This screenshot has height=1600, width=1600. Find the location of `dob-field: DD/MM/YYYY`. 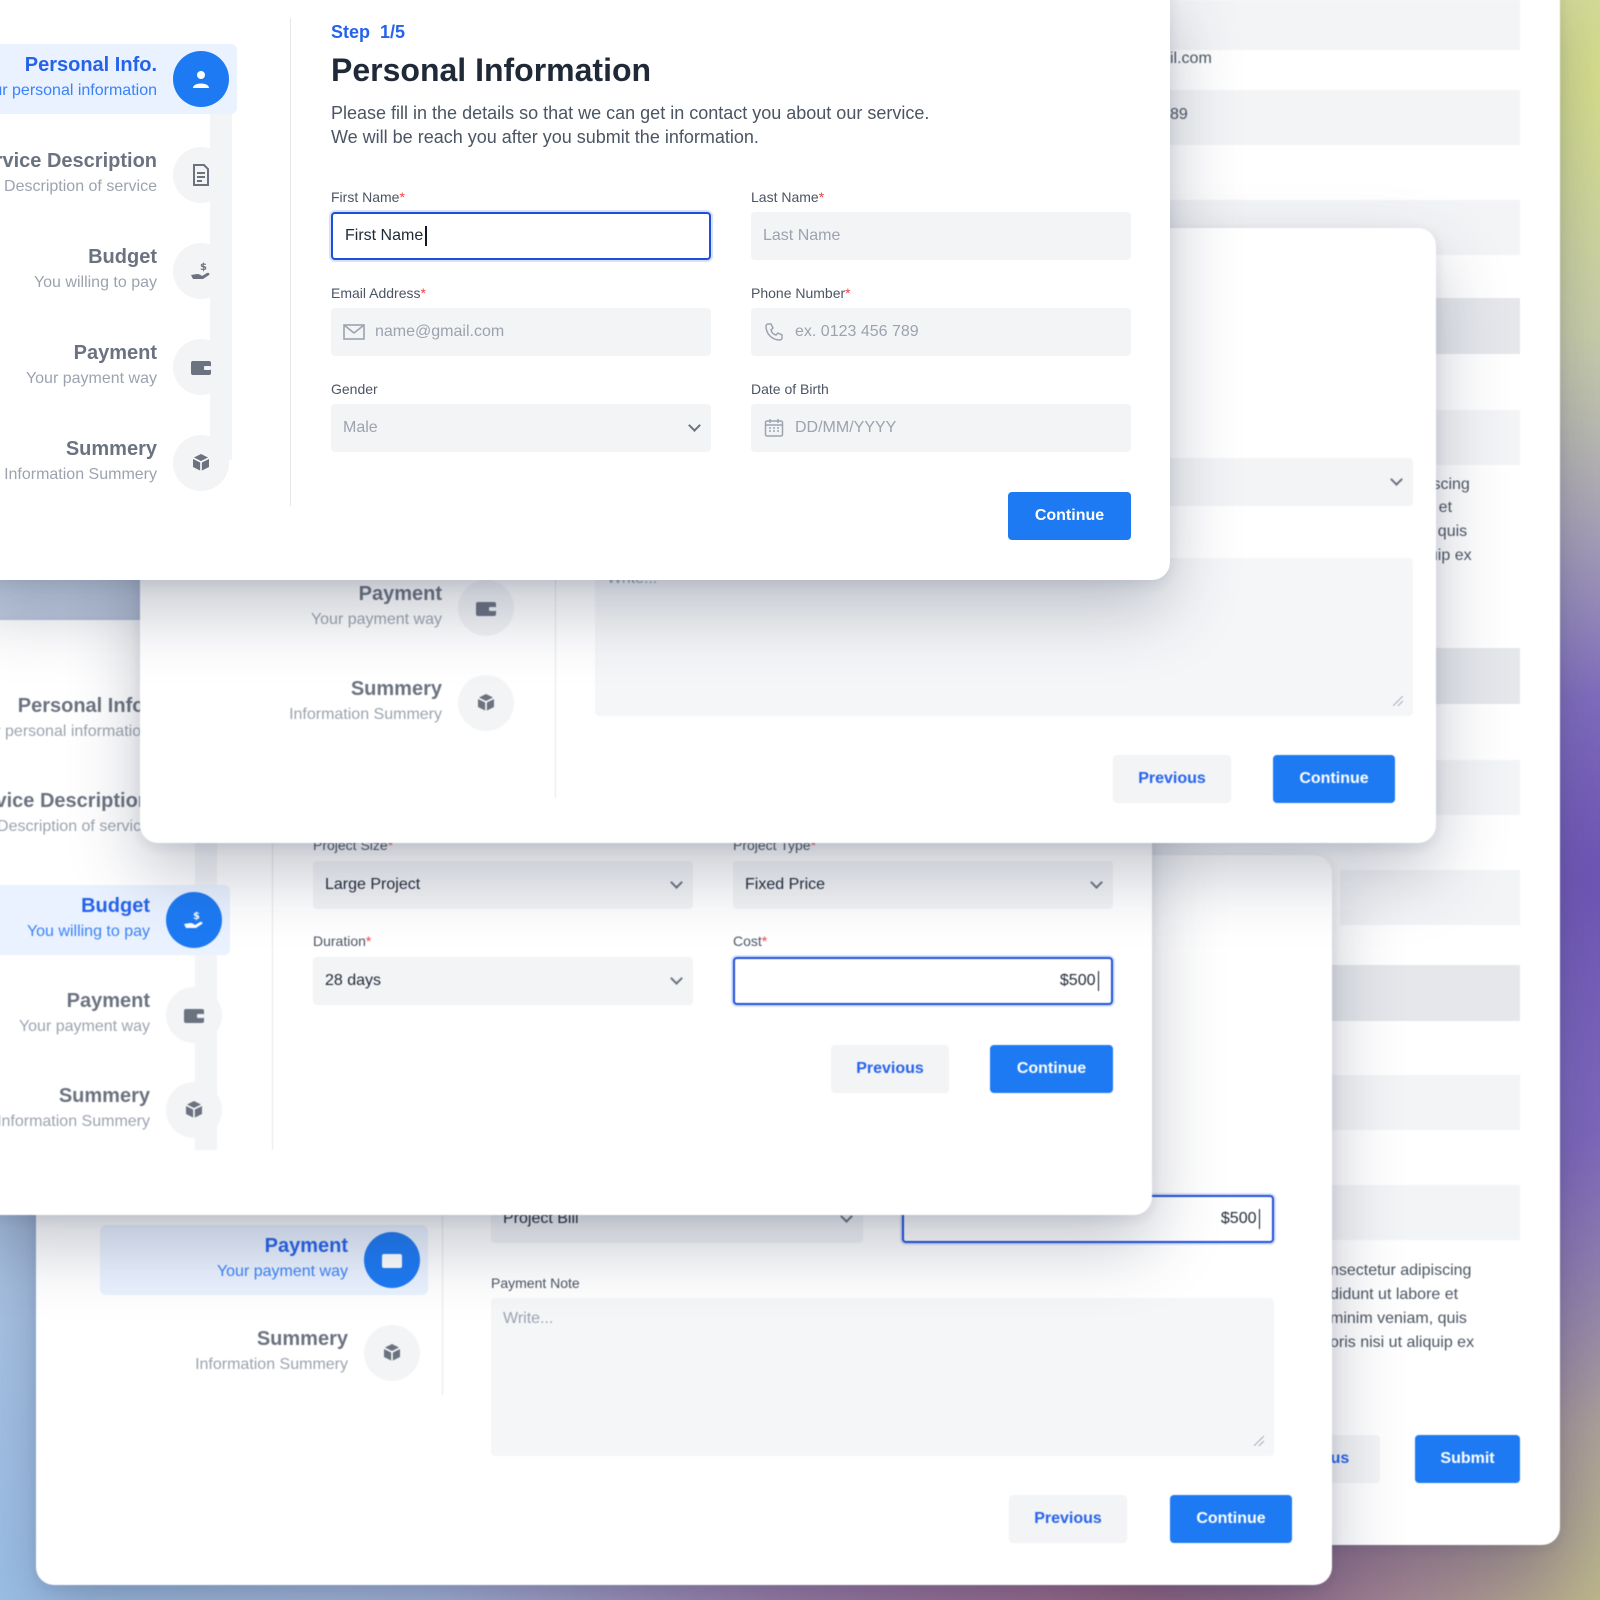

dob-field: DD/MM/YYYY is located at coordinates (941, 428).